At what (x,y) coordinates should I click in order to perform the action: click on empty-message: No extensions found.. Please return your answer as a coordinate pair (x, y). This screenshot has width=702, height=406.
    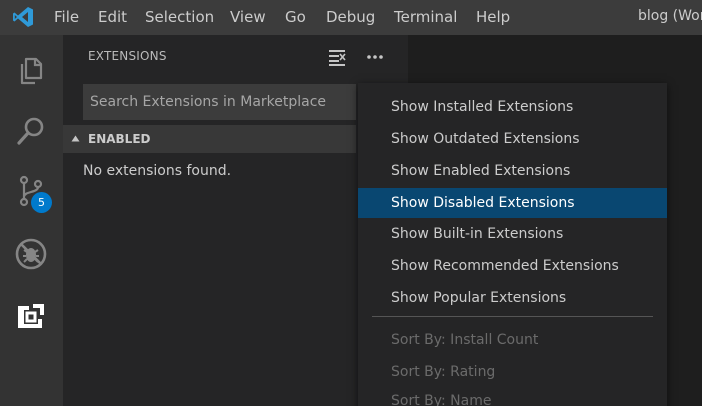
    Looking at the image, I should click on (157, 171).